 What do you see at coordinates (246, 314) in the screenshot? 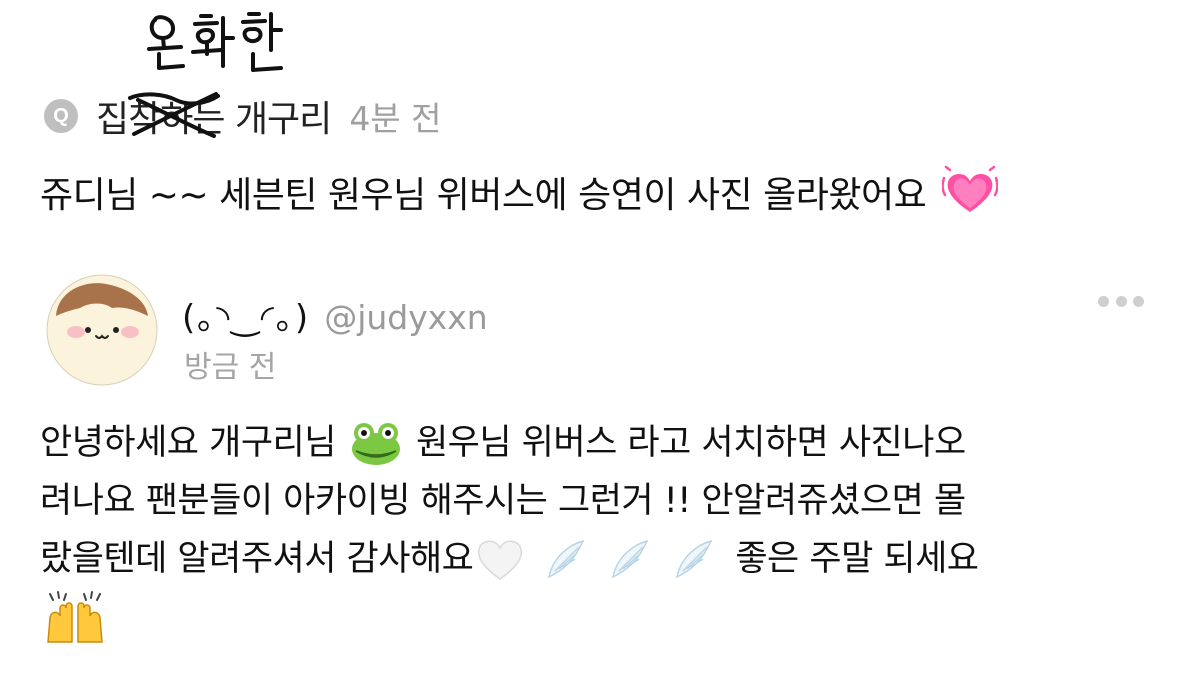
I see `answerer-display-name: (｡◝‿◜｡)` at bounding box center [246, 314].